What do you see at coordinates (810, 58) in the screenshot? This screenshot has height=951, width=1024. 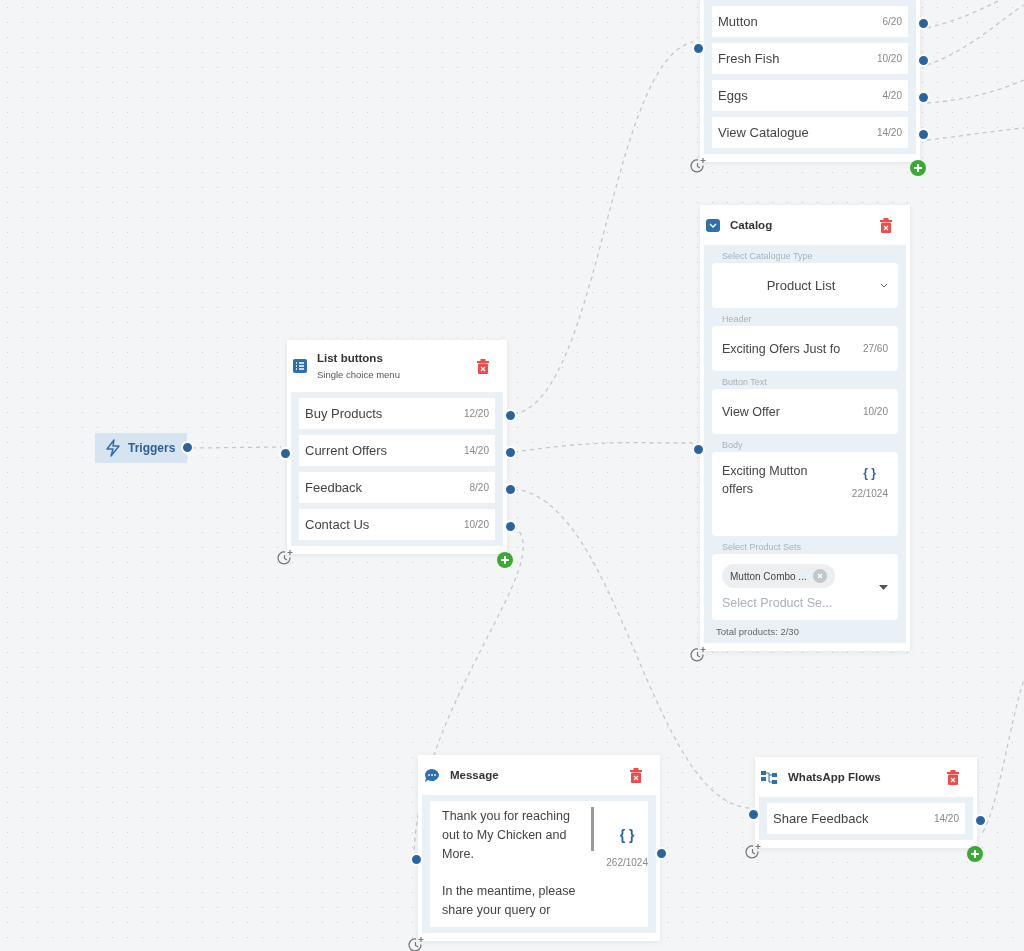 I see `list-item: Fresh Fish 10/20` at bounding box center [810, 58].